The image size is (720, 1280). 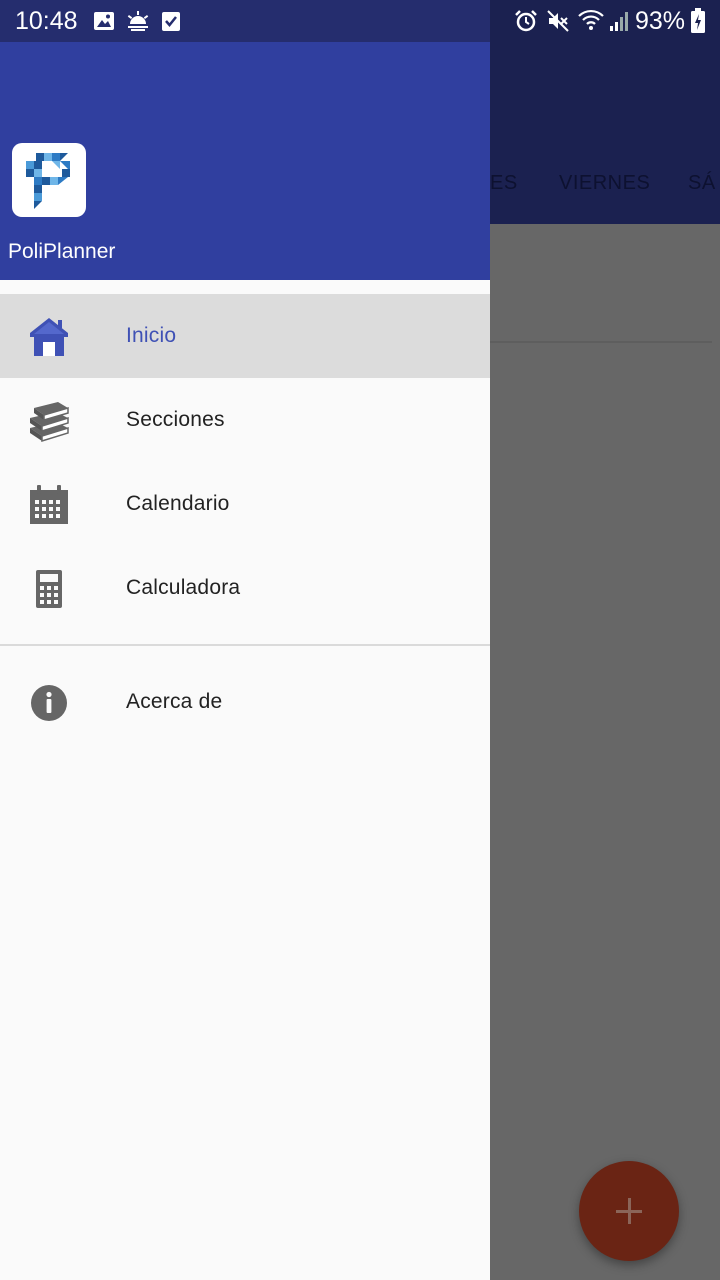 What do you see at coordinates (245, 588) in the screenshot?
I see `menu-item-calculadora: Calculadora` at bounding box center [245, 588].